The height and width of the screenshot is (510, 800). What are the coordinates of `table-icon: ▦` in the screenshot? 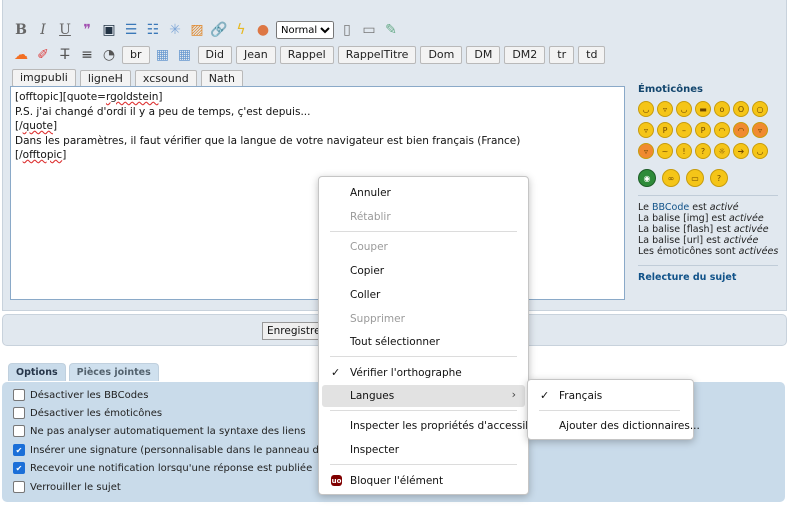 It's located at (163, 55).